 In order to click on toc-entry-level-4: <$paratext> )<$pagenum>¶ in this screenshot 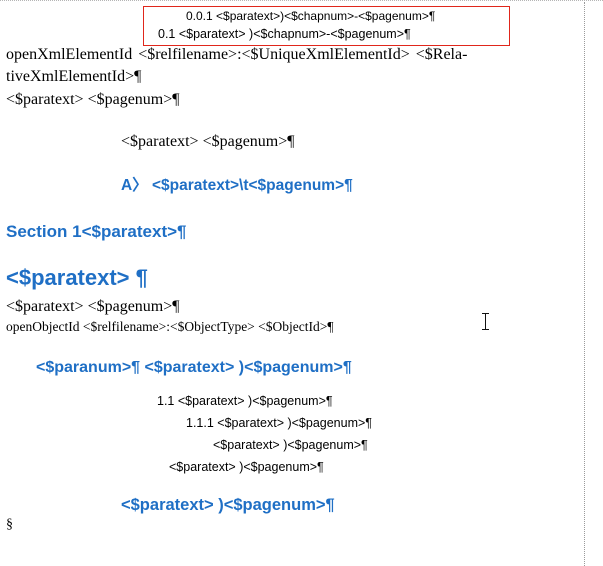, I will do `click(290, 445)`.